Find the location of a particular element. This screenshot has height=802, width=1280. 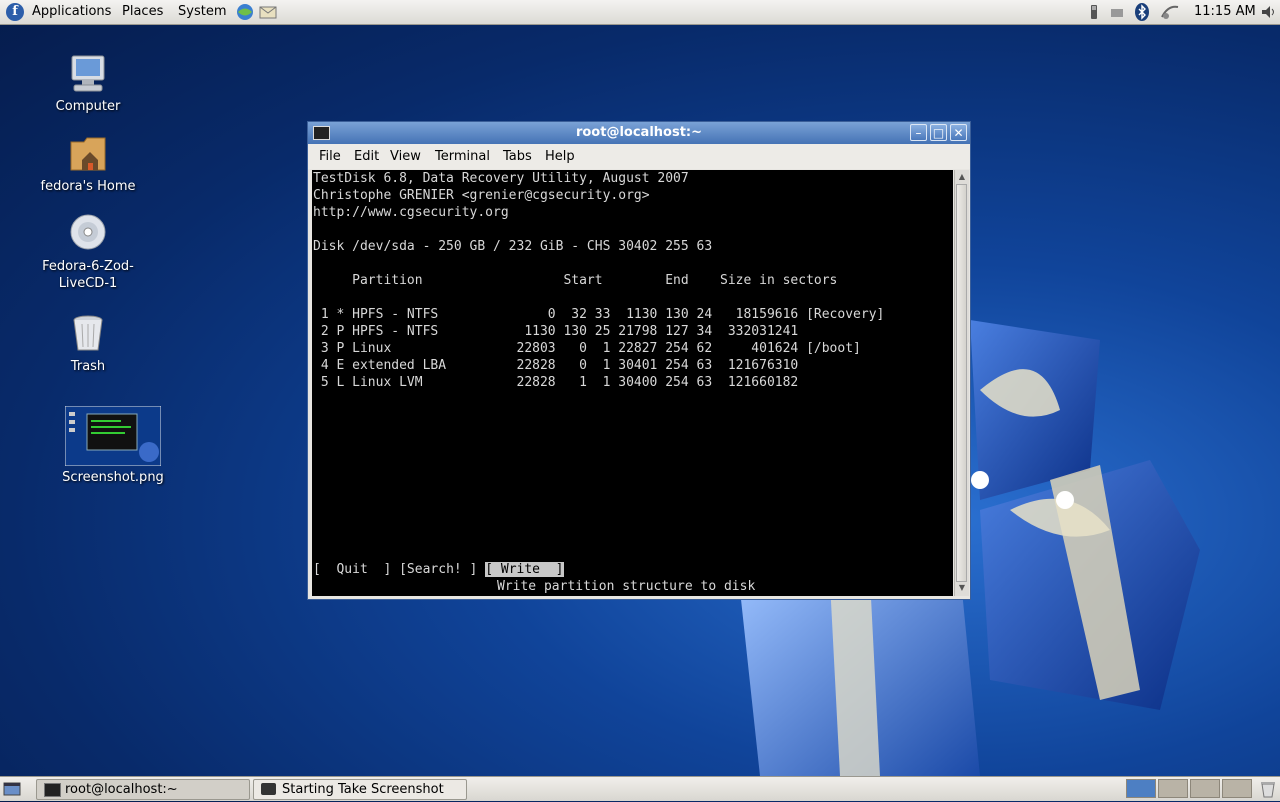

web-browser-launcher-icon is located at coordinates (245, 12).